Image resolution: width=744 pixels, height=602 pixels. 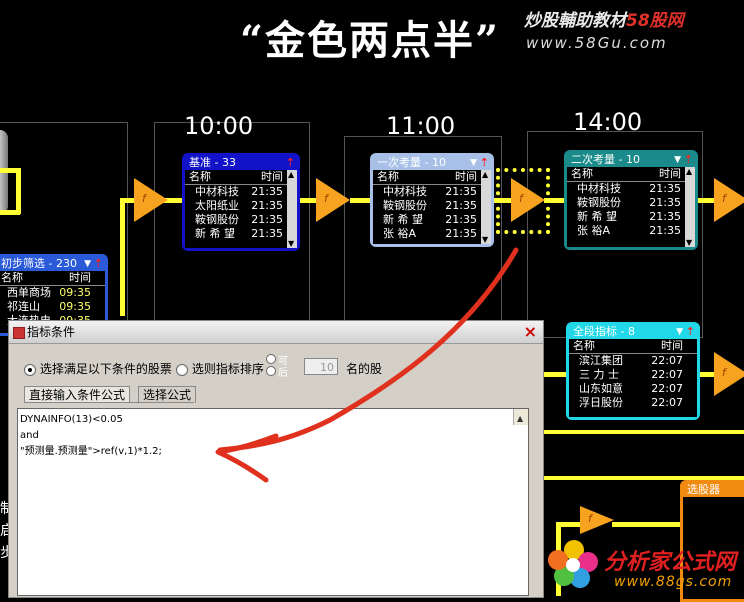 I want to click on watermark-title: 分析家公式网, so click(x=670, y=562).